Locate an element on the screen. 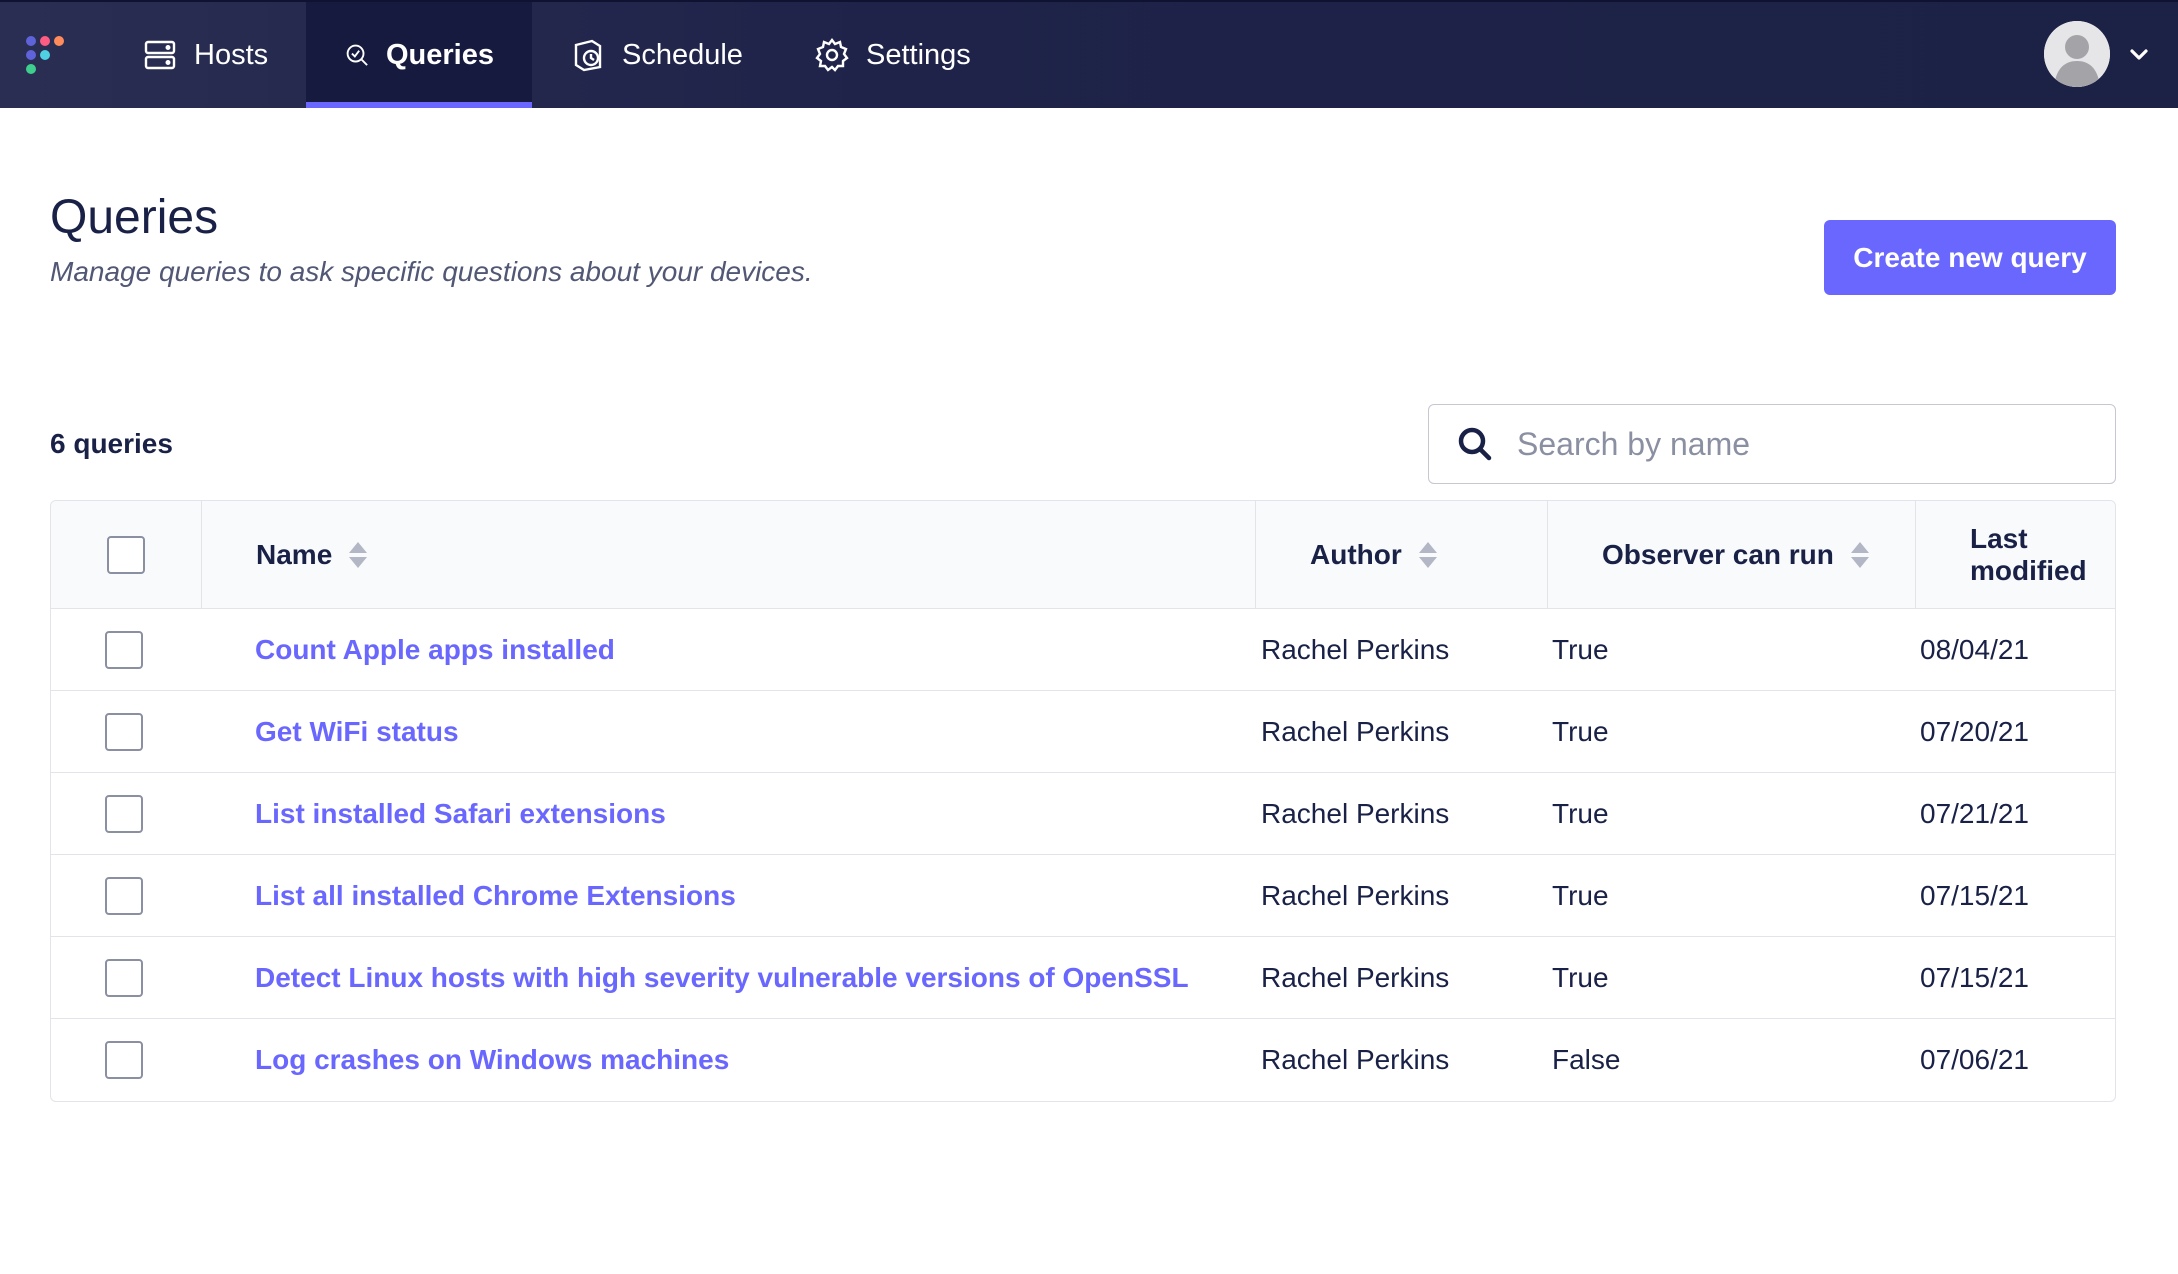  schedule-icon is located at coordinates (588, 55).